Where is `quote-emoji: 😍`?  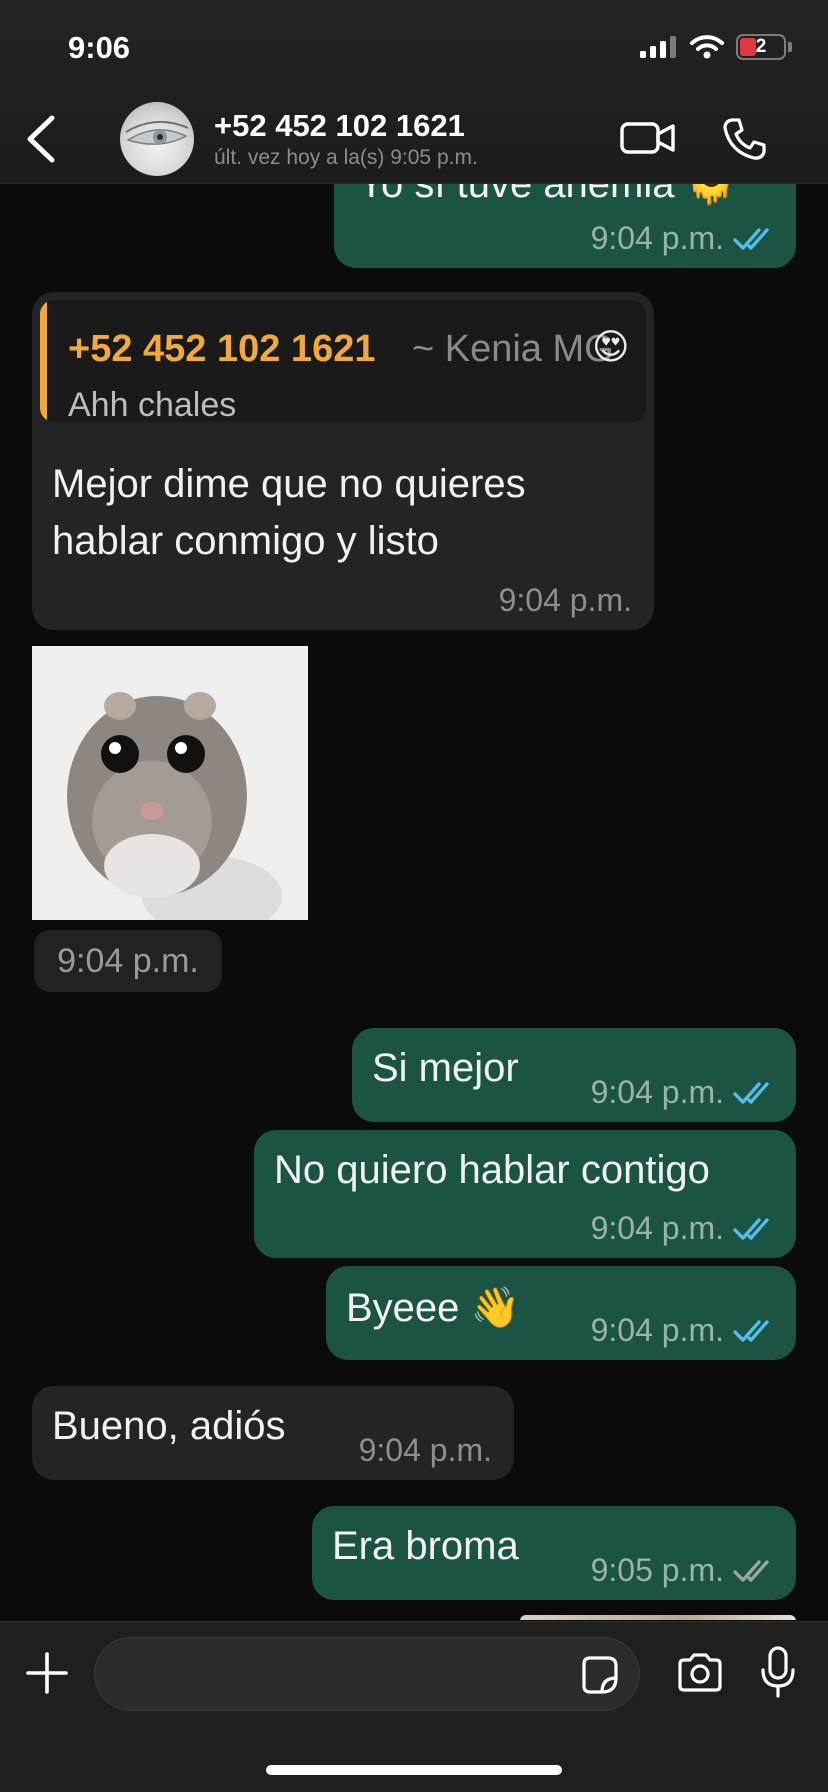 quote-emoji: 😍 is located at coordinates (611, 346).